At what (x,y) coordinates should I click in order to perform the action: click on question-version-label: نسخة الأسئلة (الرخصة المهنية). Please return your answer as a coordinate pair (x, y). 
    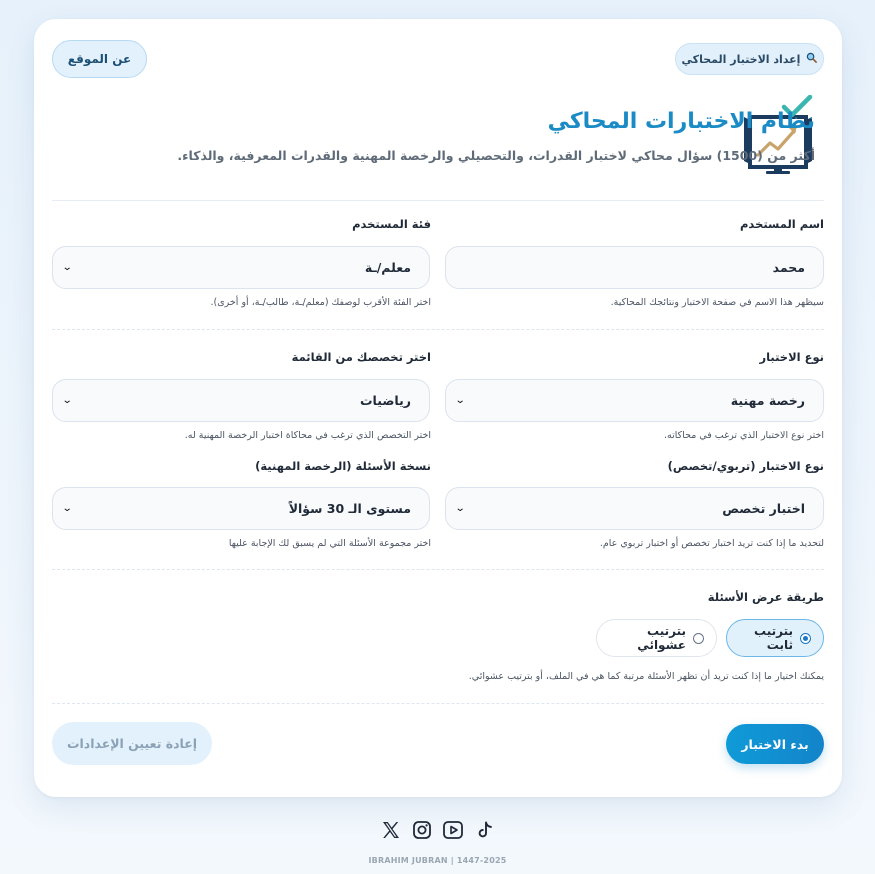
    Looking at the image, I should click on (343, 466).